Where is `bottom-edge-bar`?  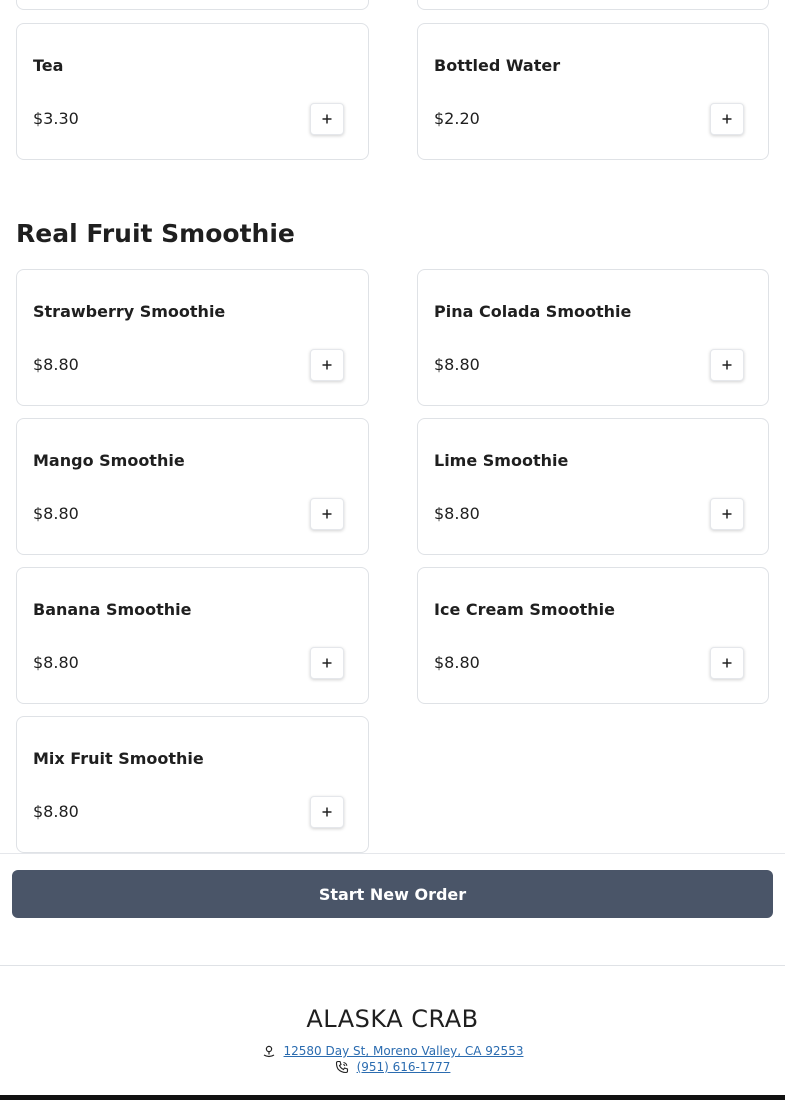 bottom-edge-bar is located at coordinates (392, 1097).